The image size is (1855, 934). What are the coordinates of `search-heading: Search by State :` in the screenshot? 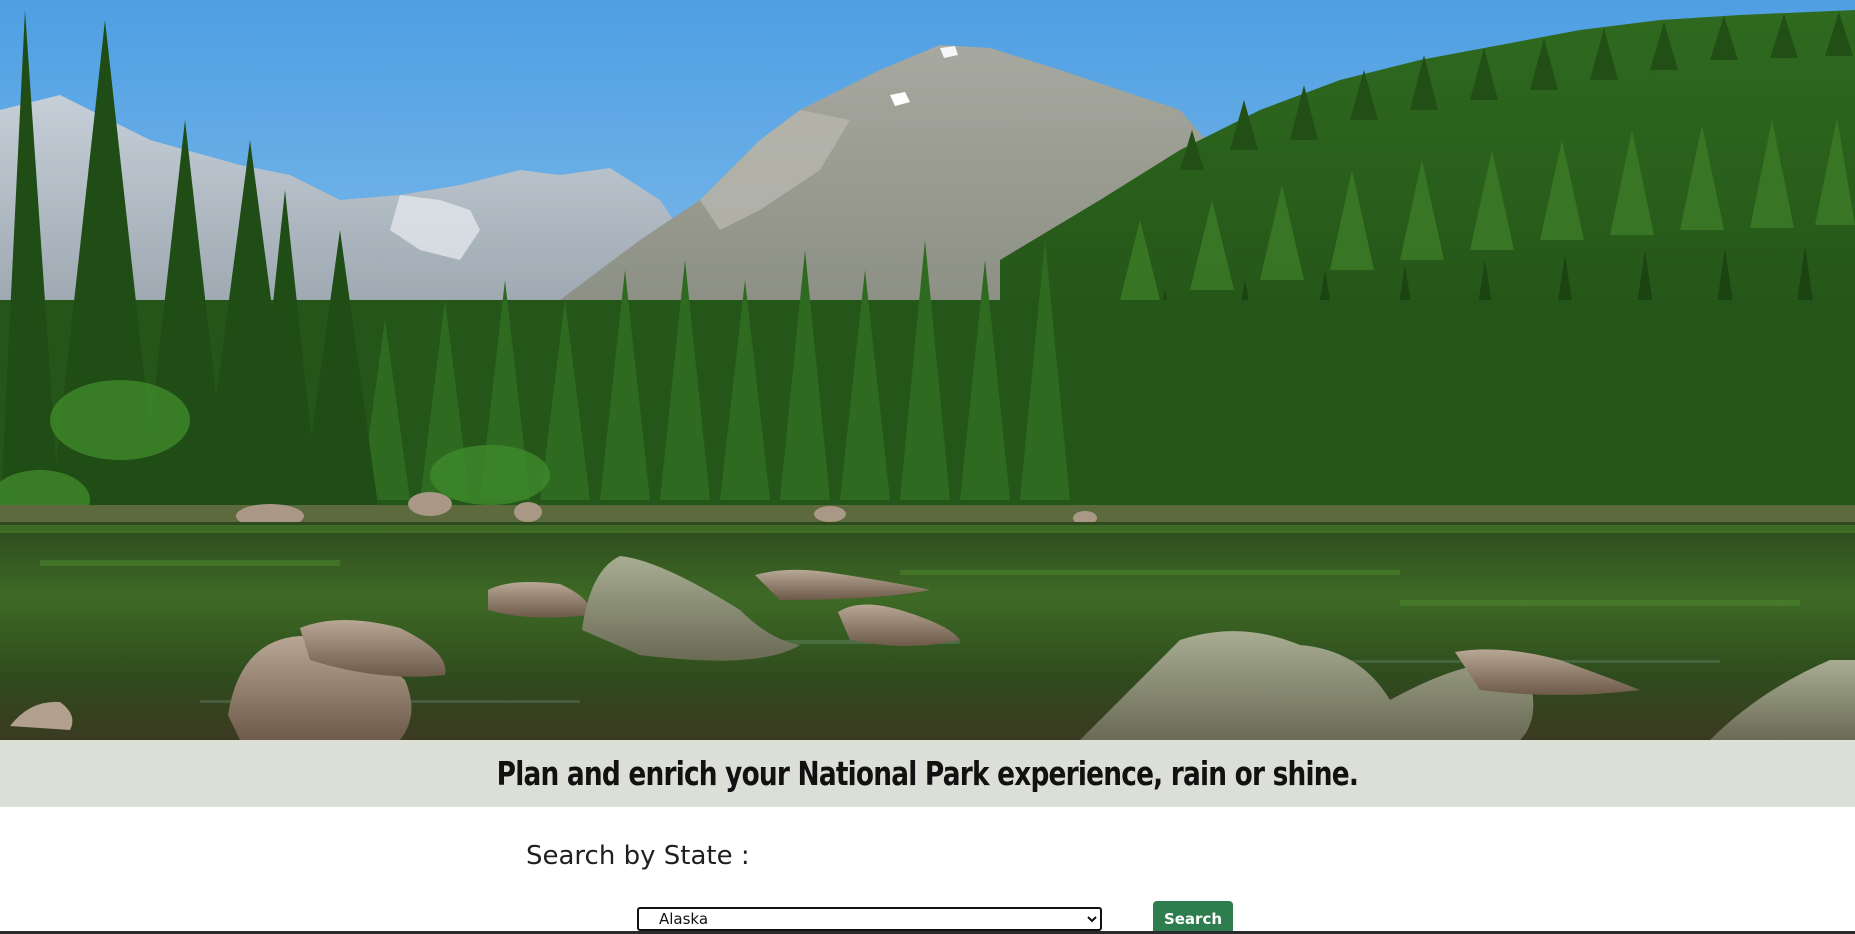 It's located at (638, 856).